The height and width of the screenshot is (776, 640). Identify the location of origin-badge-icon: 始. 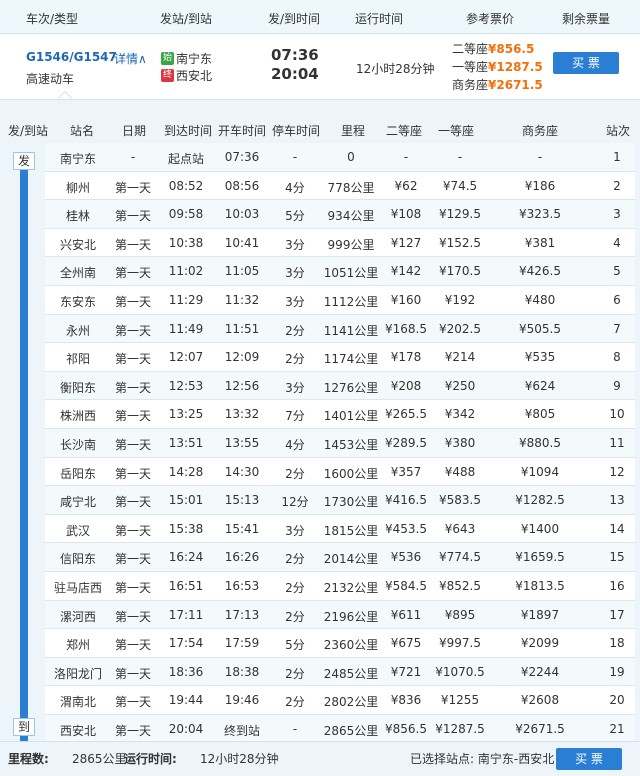
(167, 58).